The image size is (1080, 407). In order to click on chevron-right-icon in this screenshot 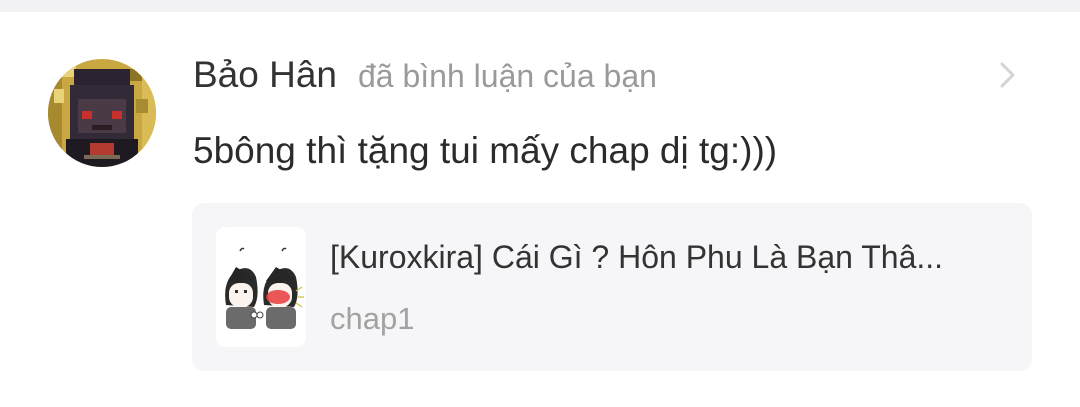, I will do `click(1007, 75)`.